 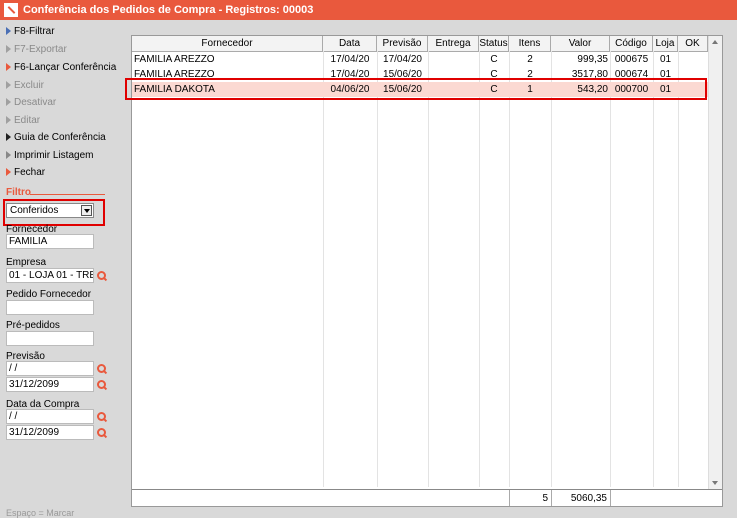 What do you see at coordinates (26, 262) in the screenshot?
I see `empresa-label: Empresa` at bounding box center [26, 262].